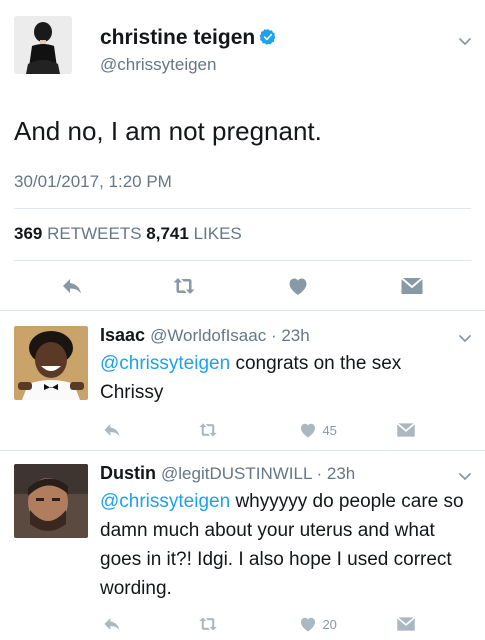  What do you see at coordinates (329, 430) in the screenshot?
I see `like-count: 45` at bounding box center [329, 430].